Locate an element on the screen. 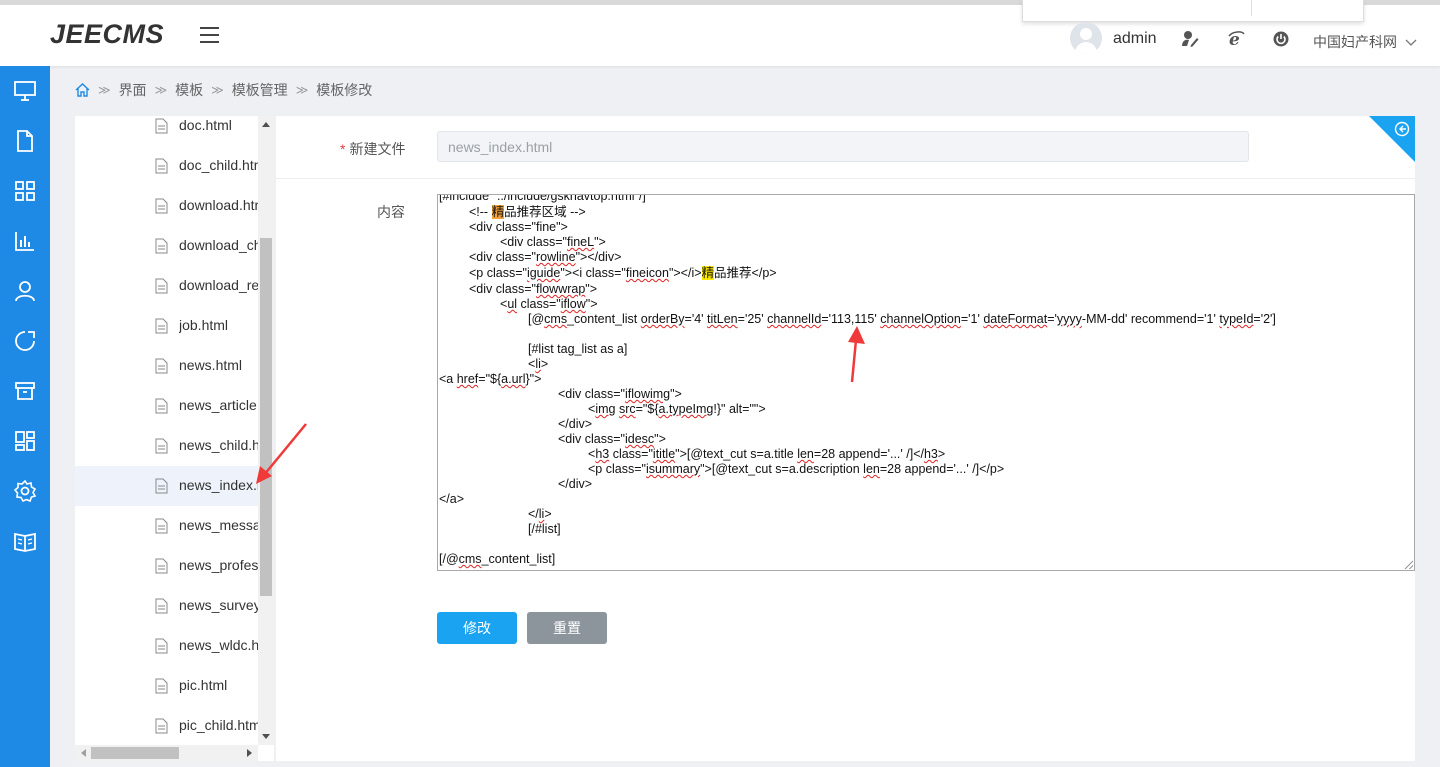  tree-file-item: news_child.html is located at coordinates (166, 446).